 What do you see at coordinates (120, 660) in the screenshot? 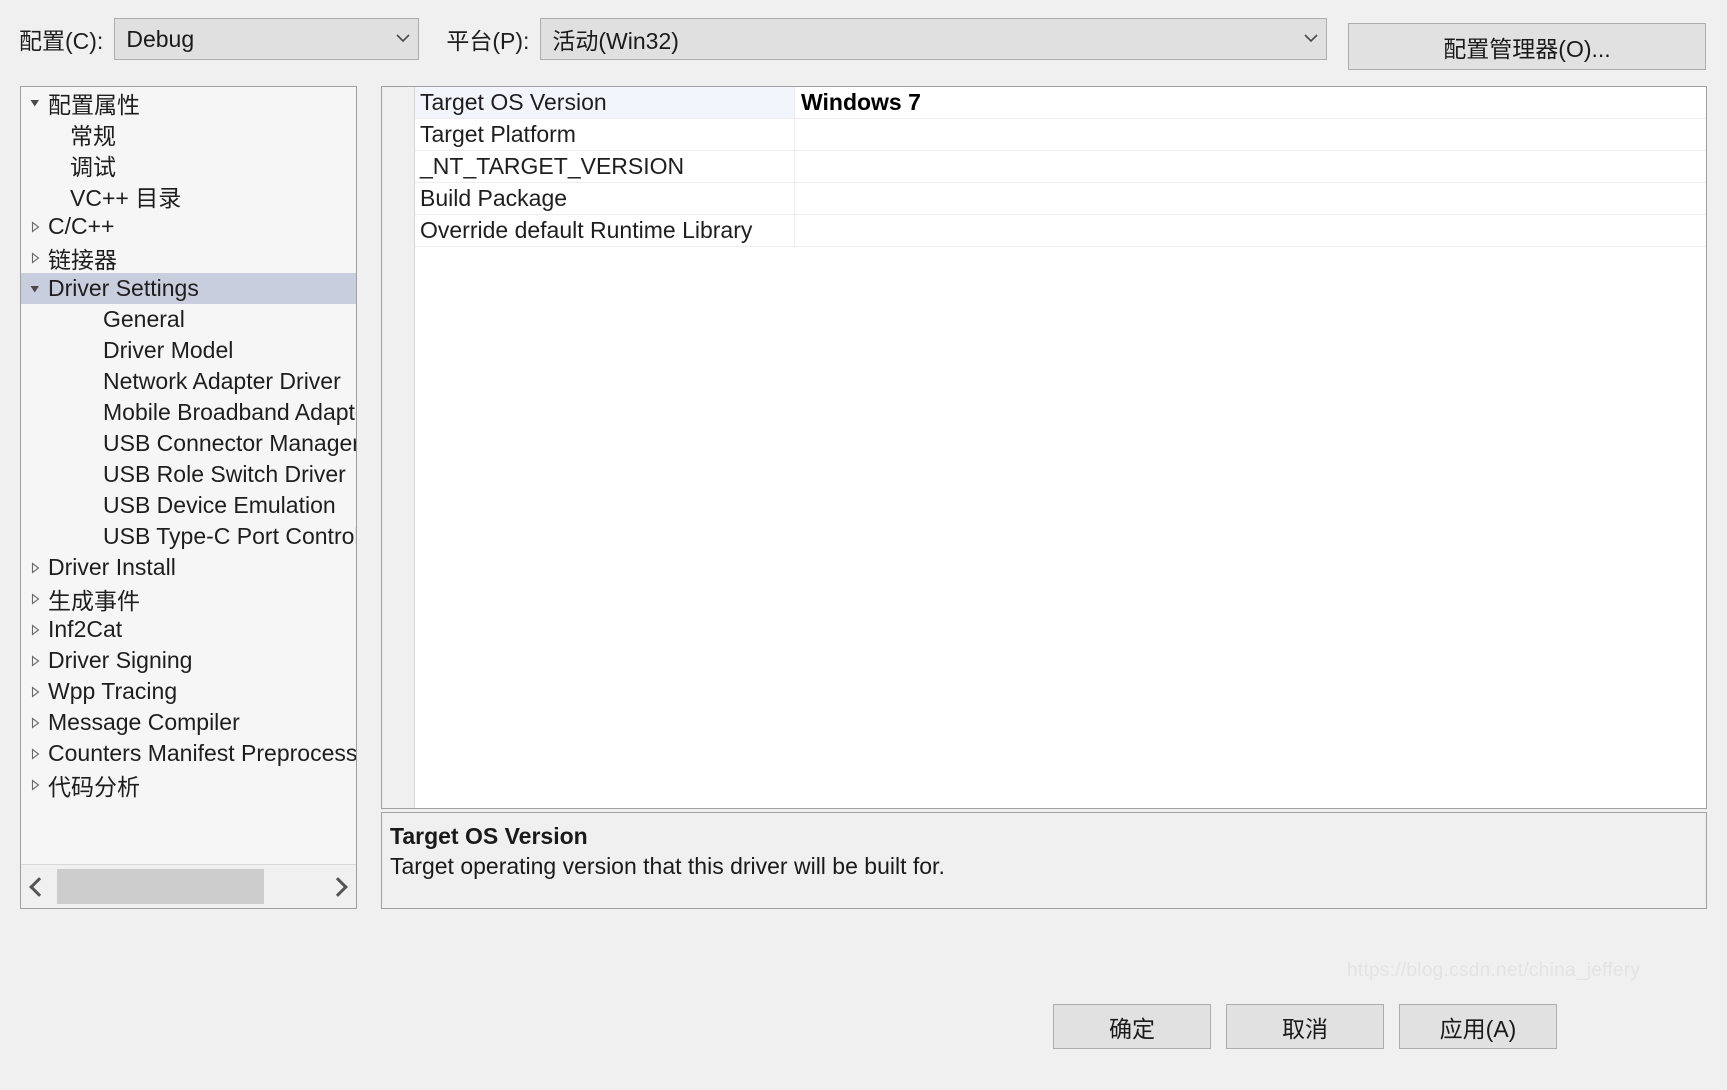
I see `tree-item-label: Driver Signing` at bounding box center [120, 660].